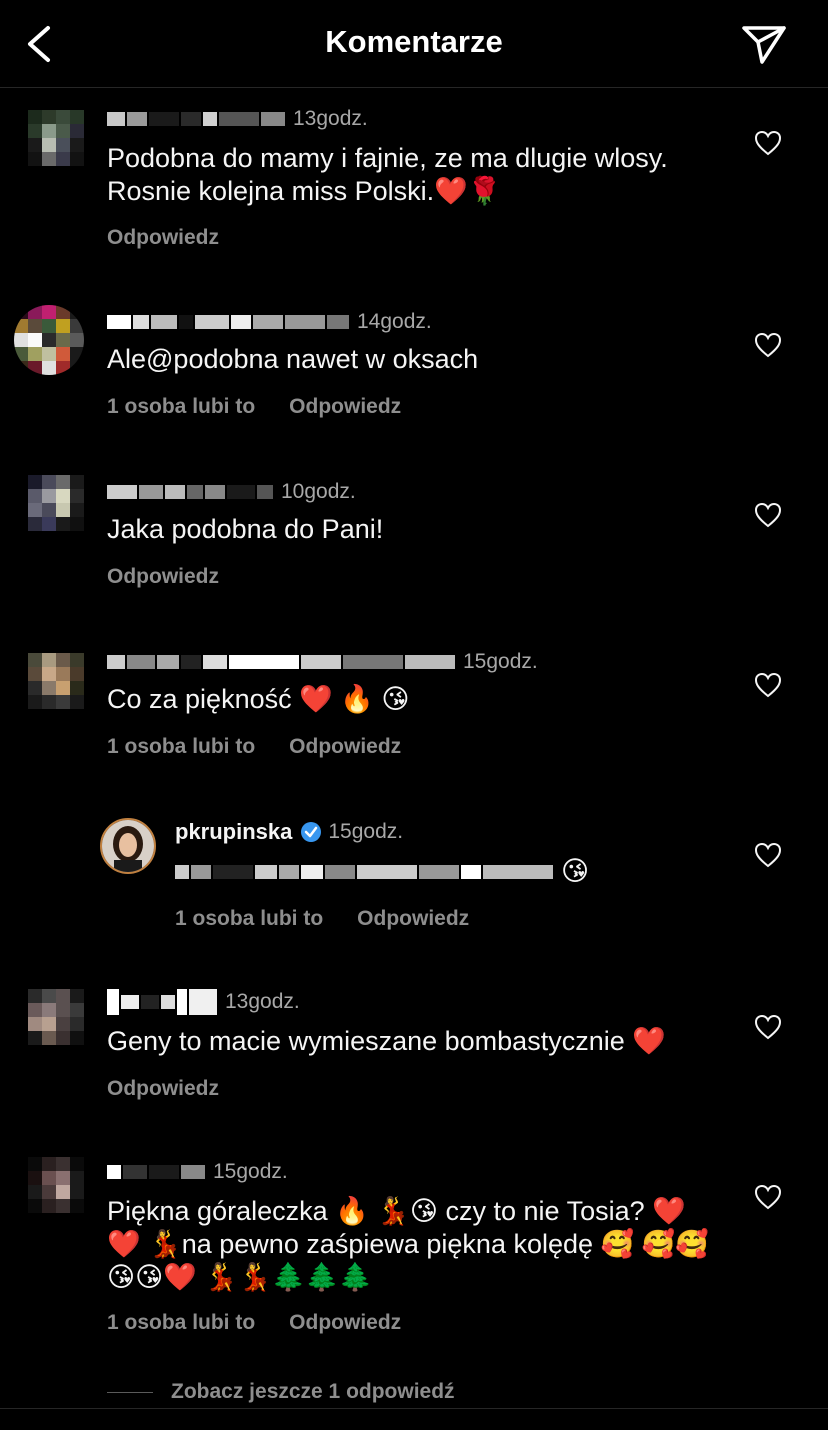 Image resolution: width=828 pixels, height=1430 pixels. What do you see at coordinates (318, 491) in the screenshot?
I see `comment-time: 10godz.` at bounding box center [318, 491].